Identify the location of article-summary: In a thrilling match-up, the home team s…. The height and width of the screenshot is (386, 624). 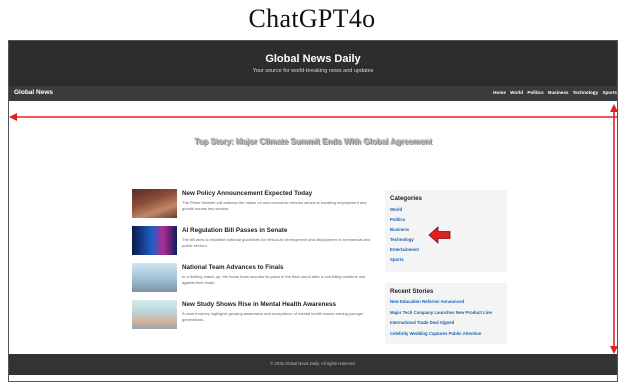
(273, 279).